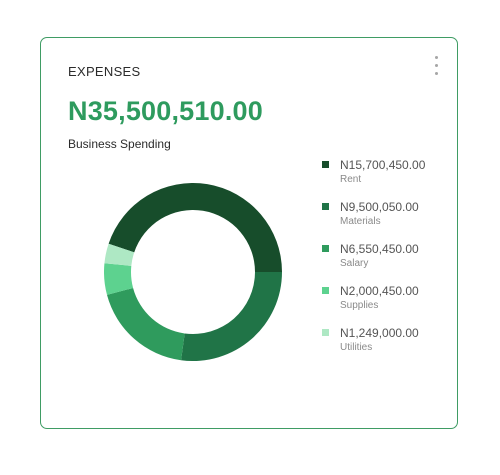  I want to click on total-amount: N35,500,510.00, so click(165, 111).